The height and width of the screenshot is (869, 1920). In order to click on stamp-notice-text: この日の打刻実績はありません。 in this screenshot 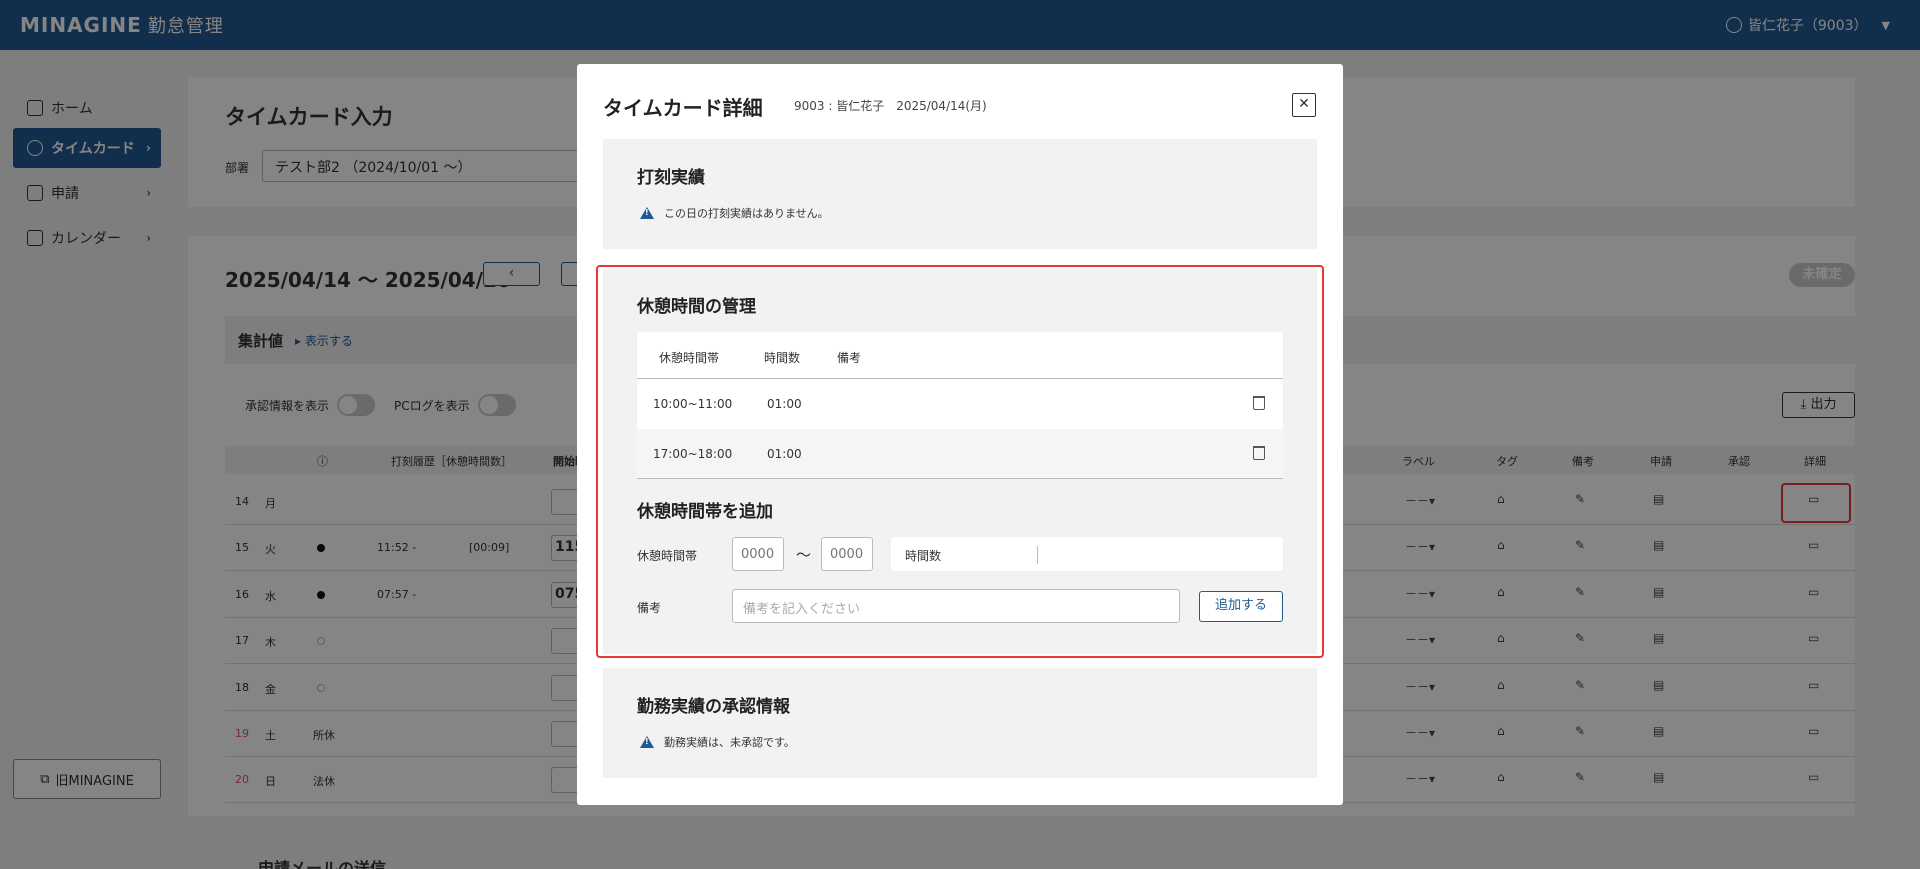, I will do `click(746, 213)`.